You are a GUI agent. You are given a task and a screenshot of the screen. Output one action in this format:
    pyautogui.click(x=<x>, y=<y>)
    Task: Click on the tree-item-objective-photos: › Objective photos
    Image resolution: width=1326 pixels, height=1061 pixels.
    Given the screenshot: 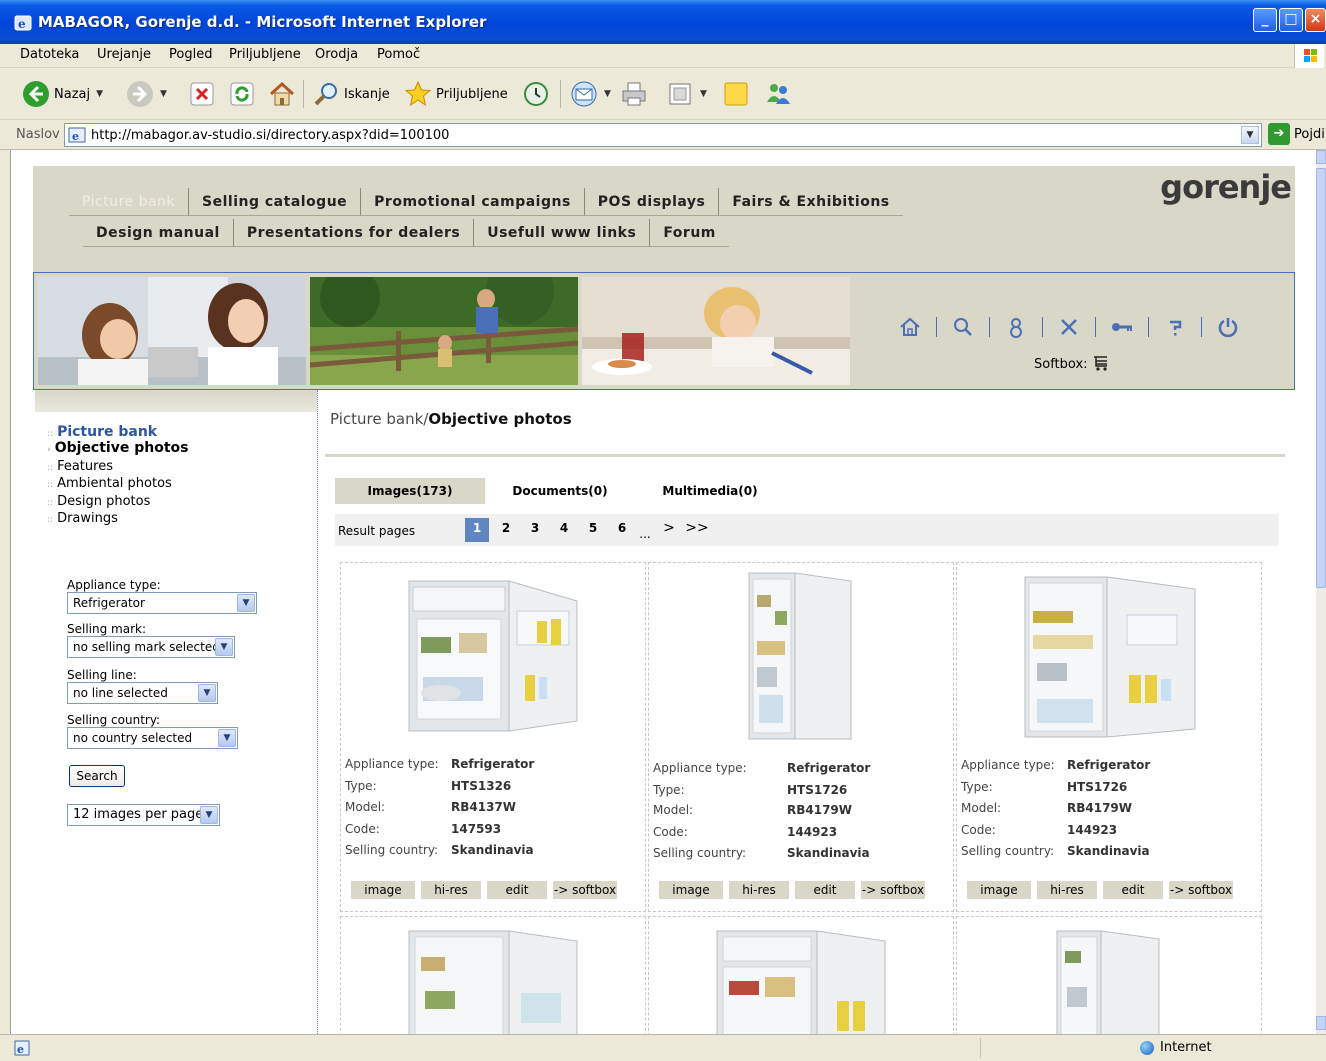 What is the action you would take?
    pyautogui.click(x=117, y=449)
    